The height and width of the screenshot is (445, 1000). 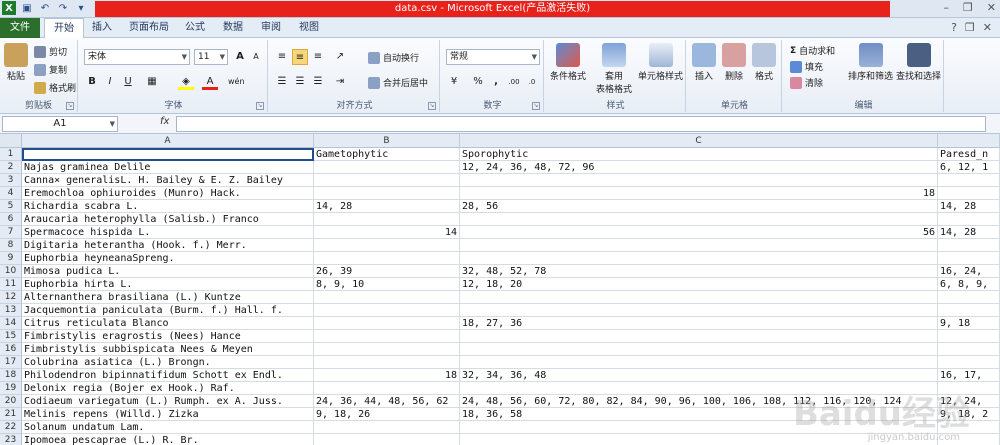 I want to click on row-header: 21, so click(x=11, y=414).